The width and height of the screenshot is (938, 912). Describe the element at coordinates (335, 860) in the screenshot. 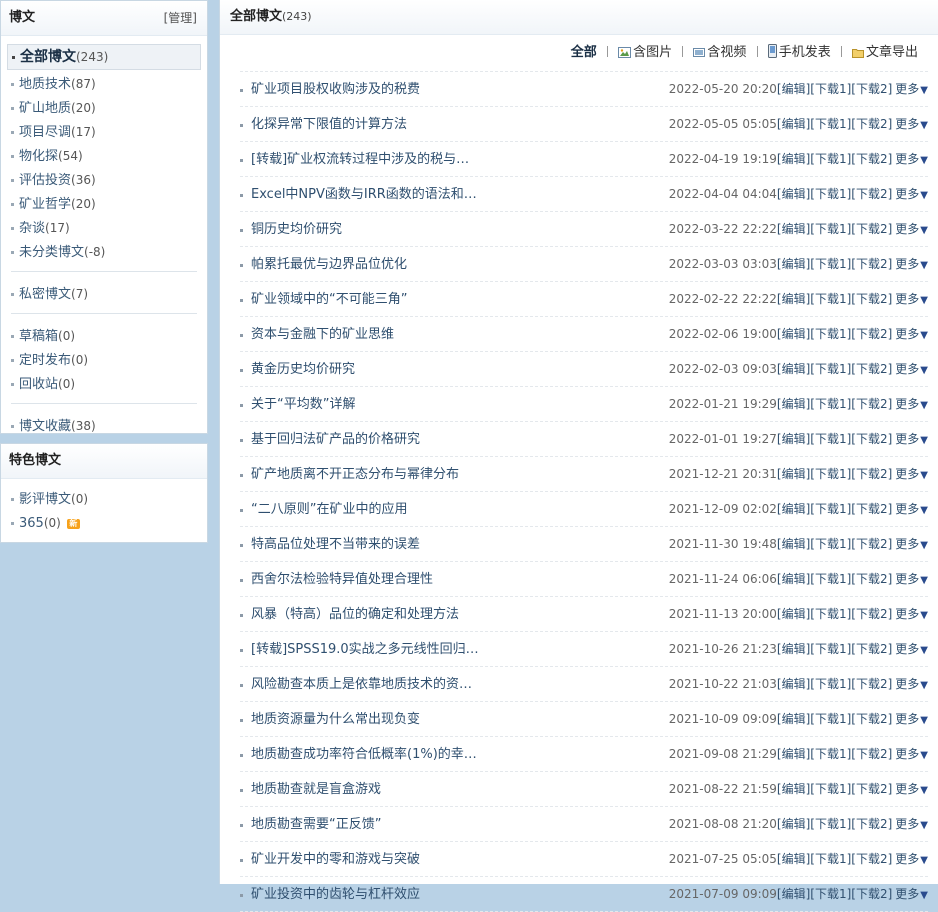

I see `post-title-link: 矿业开发中的零和游戏与突破` at that location.